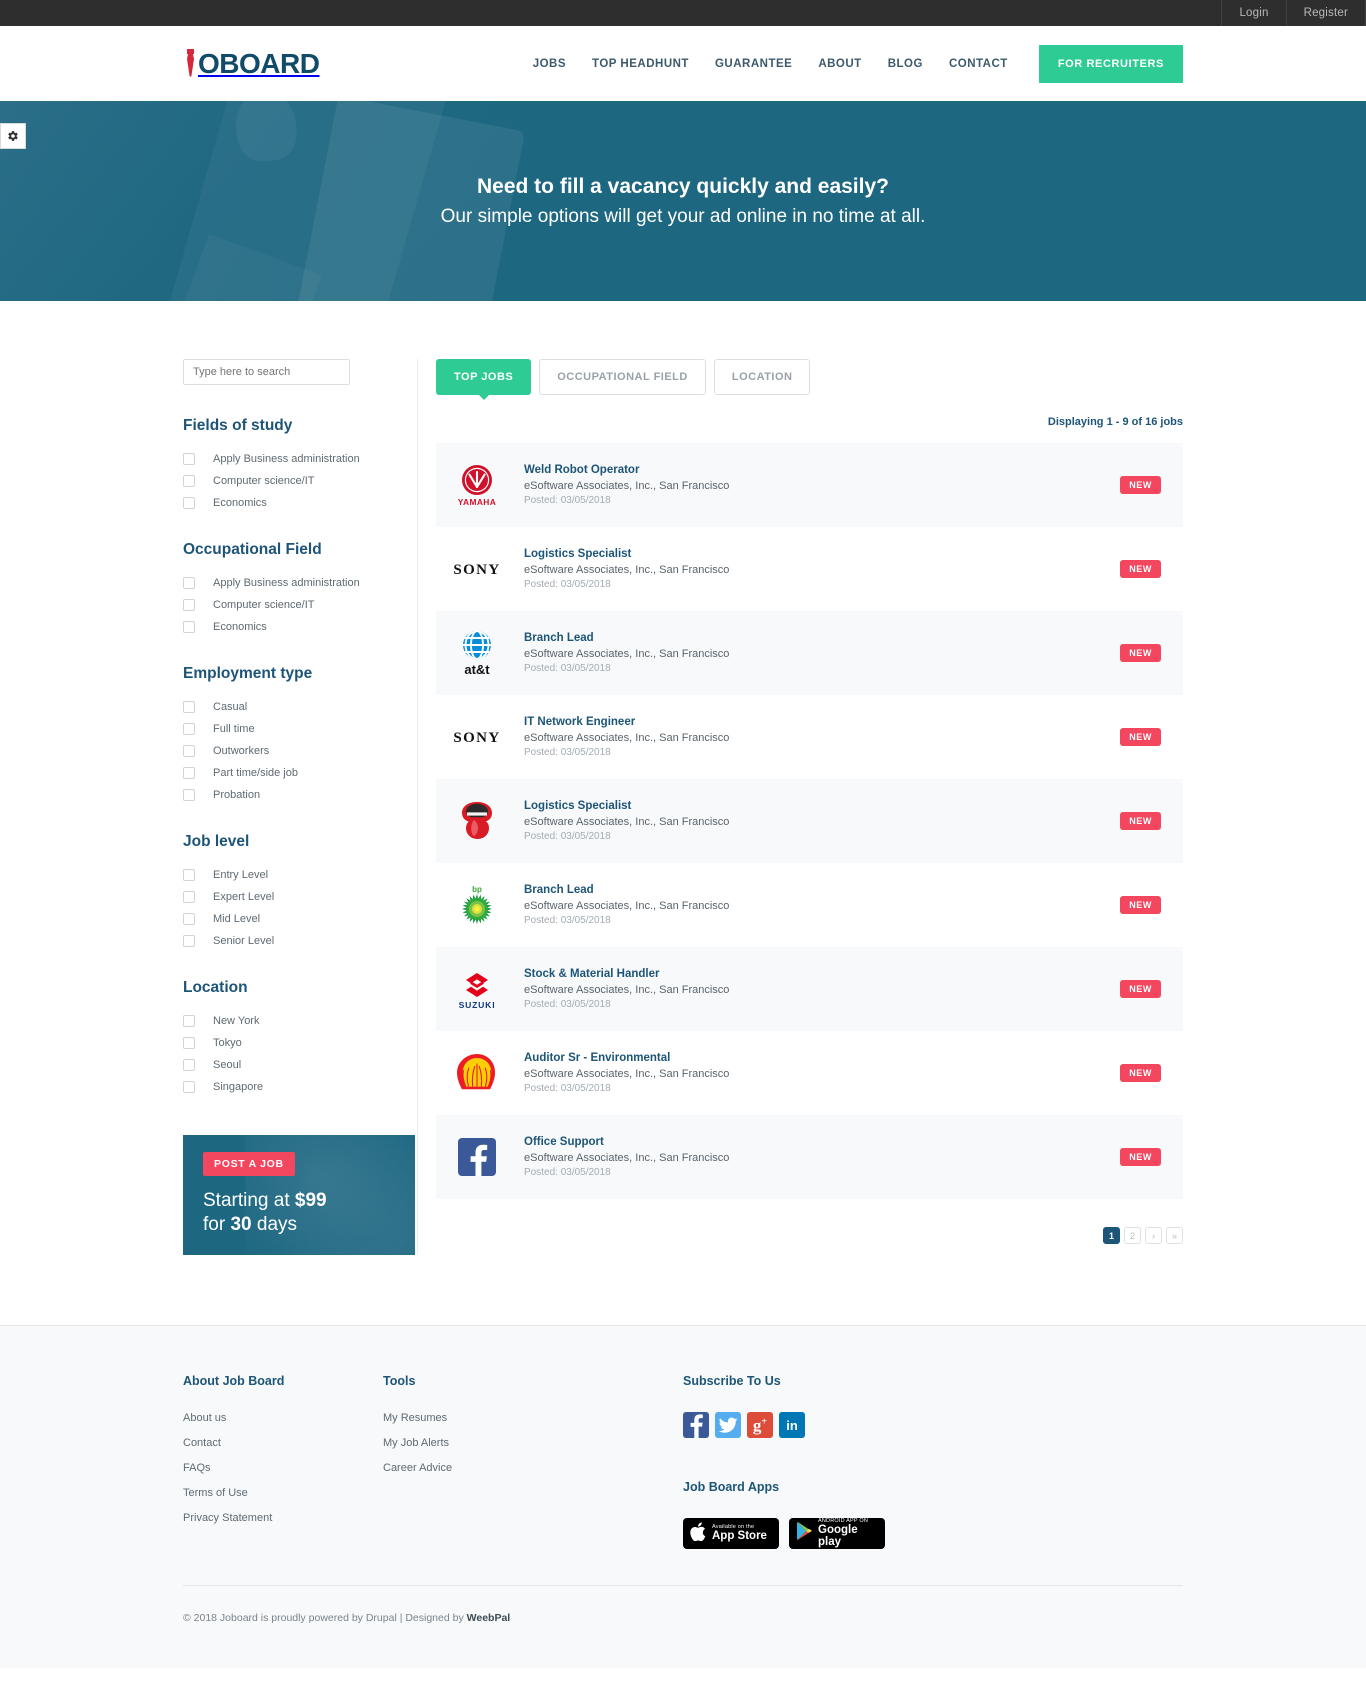 The image size is (1366, 1705). What do you see at coordinates (299, 1195) in the screenshot?
I see `post-a-job-promo: POST A JOB Starting at $99 for 30 days` at bounding box center [299, 1195].